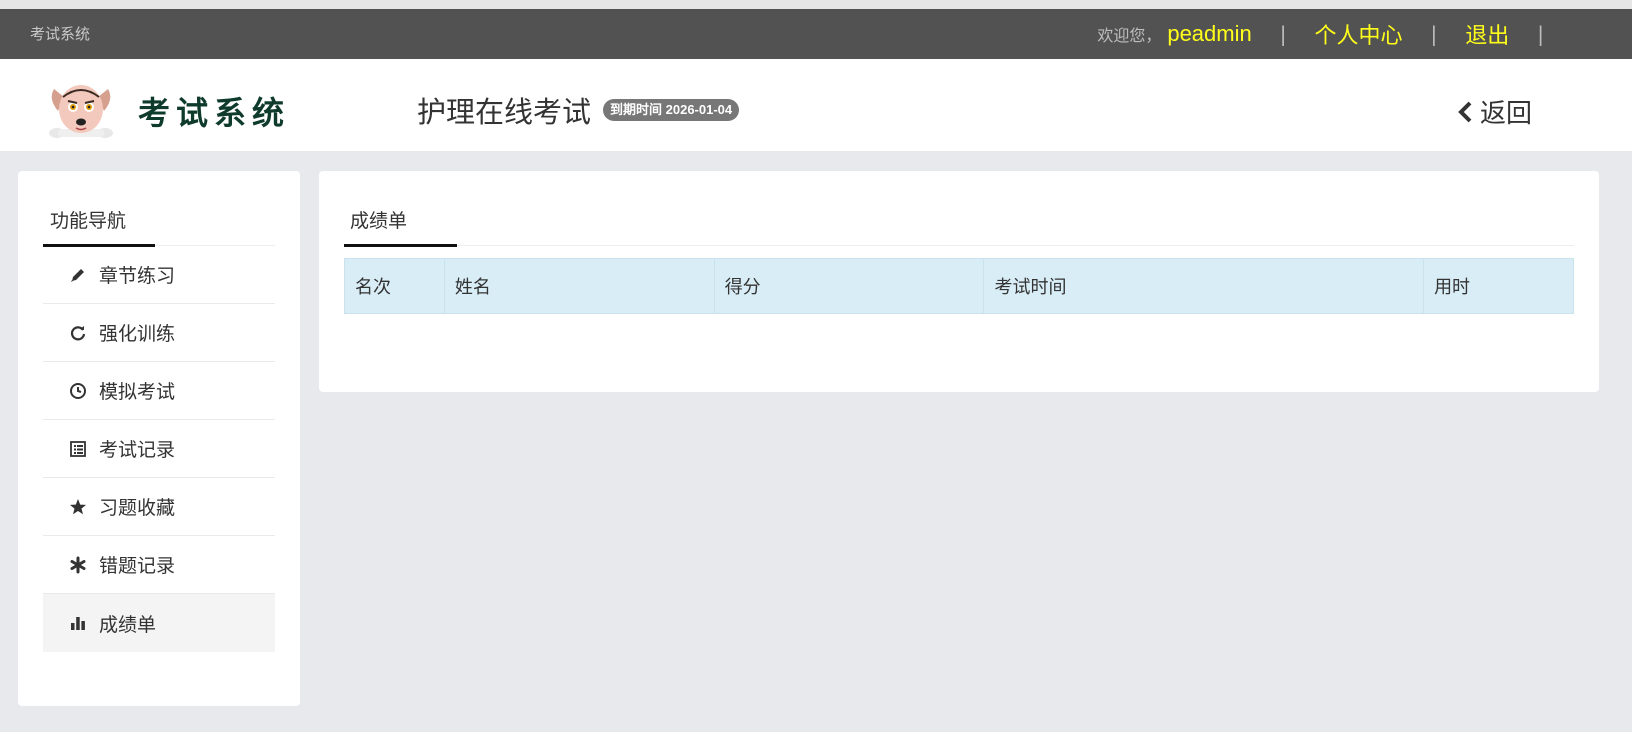  Describe the element at coordinates (128, 624) in the screenshot. I see `sidebar-item-label: 成绩单` at that location.